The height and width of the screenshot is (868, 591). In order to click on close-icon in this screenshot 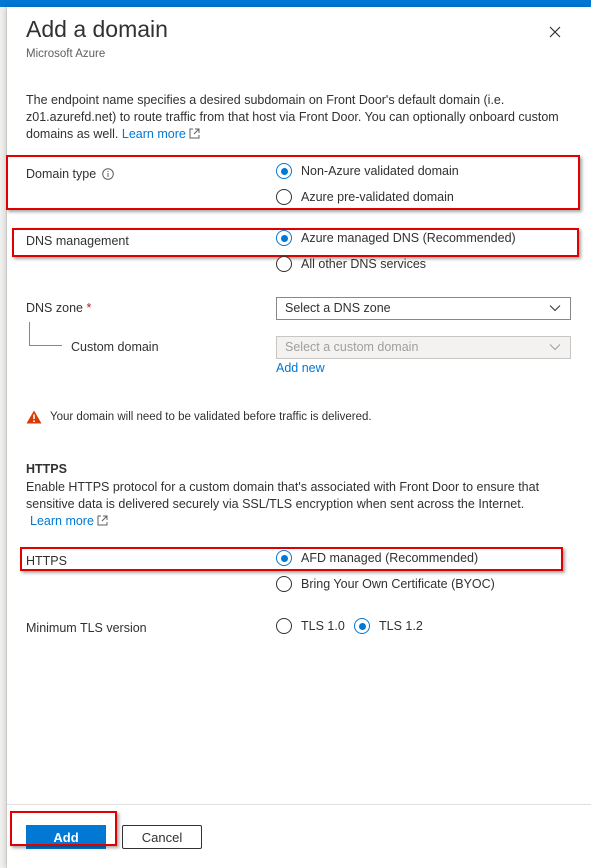, I will do `click(555, 32)`.